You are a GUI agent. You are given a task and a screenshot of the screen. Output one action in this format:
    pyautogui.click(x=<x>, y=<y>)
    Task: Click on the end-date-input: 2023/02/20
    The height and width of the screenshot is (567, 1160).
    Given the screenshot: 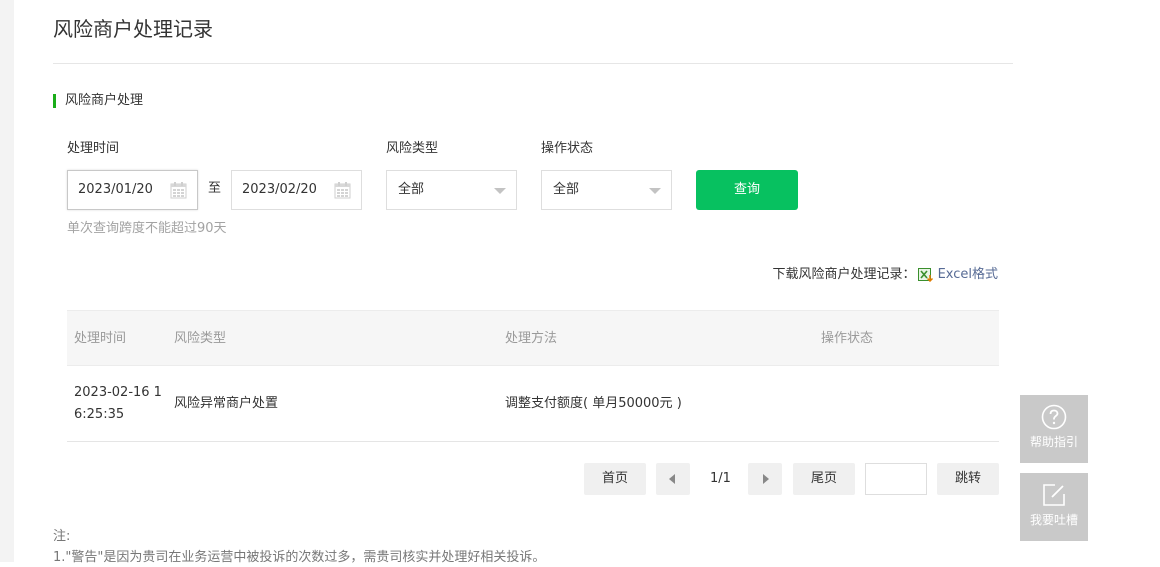 What is the action you would take?
    pyautogui.click(x=296, y=190)
    